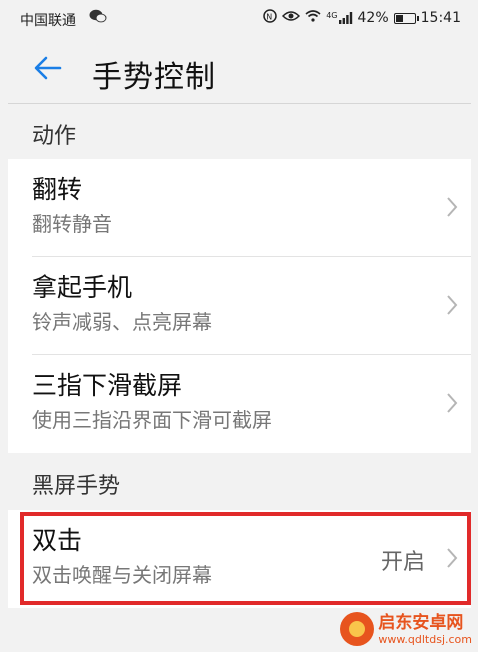  I want to click on watermark: 启东安卓网 www.qdltdsj.com, so click(406, 629).